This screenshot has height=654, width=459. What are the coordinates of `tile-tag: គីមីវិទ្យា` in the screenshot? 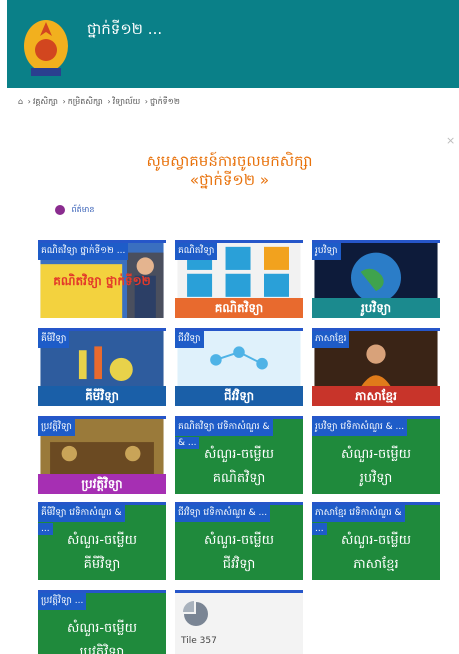 It's located at (54, 339).